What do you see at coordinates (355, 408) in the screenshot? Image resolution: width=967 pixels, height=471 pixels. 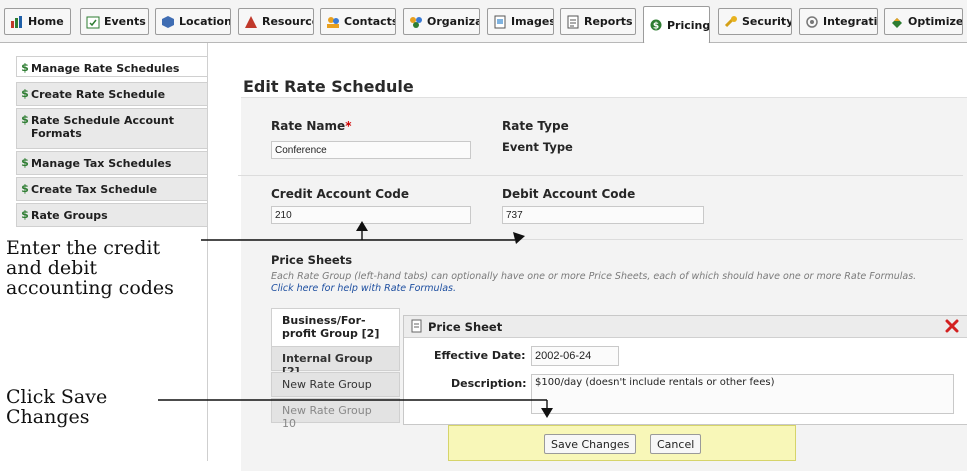 I see `save-callout-arrow` at bounding box center [355, 408].